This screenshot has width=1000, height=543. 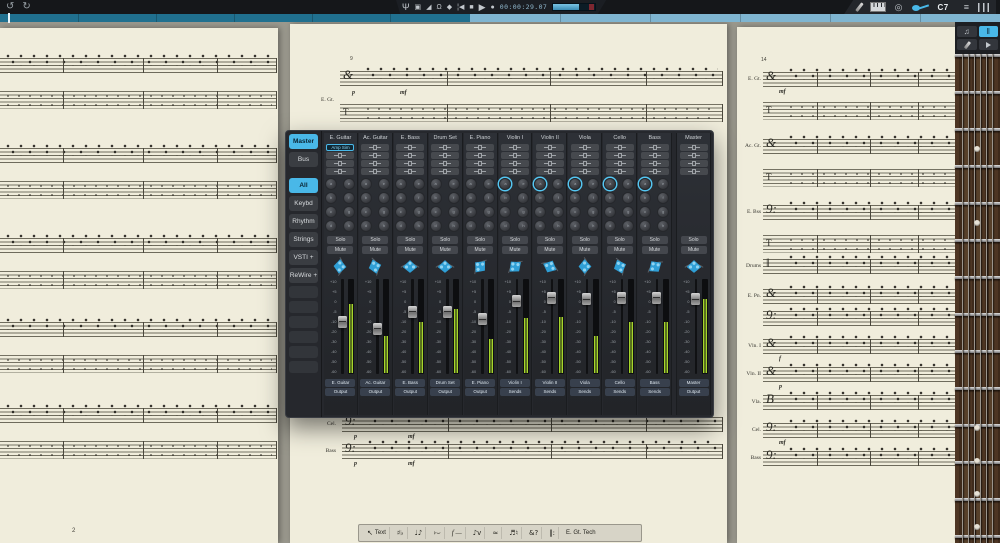 I want to click on mixer-group-rewire: ReWire +, so click(x=303, y=275).